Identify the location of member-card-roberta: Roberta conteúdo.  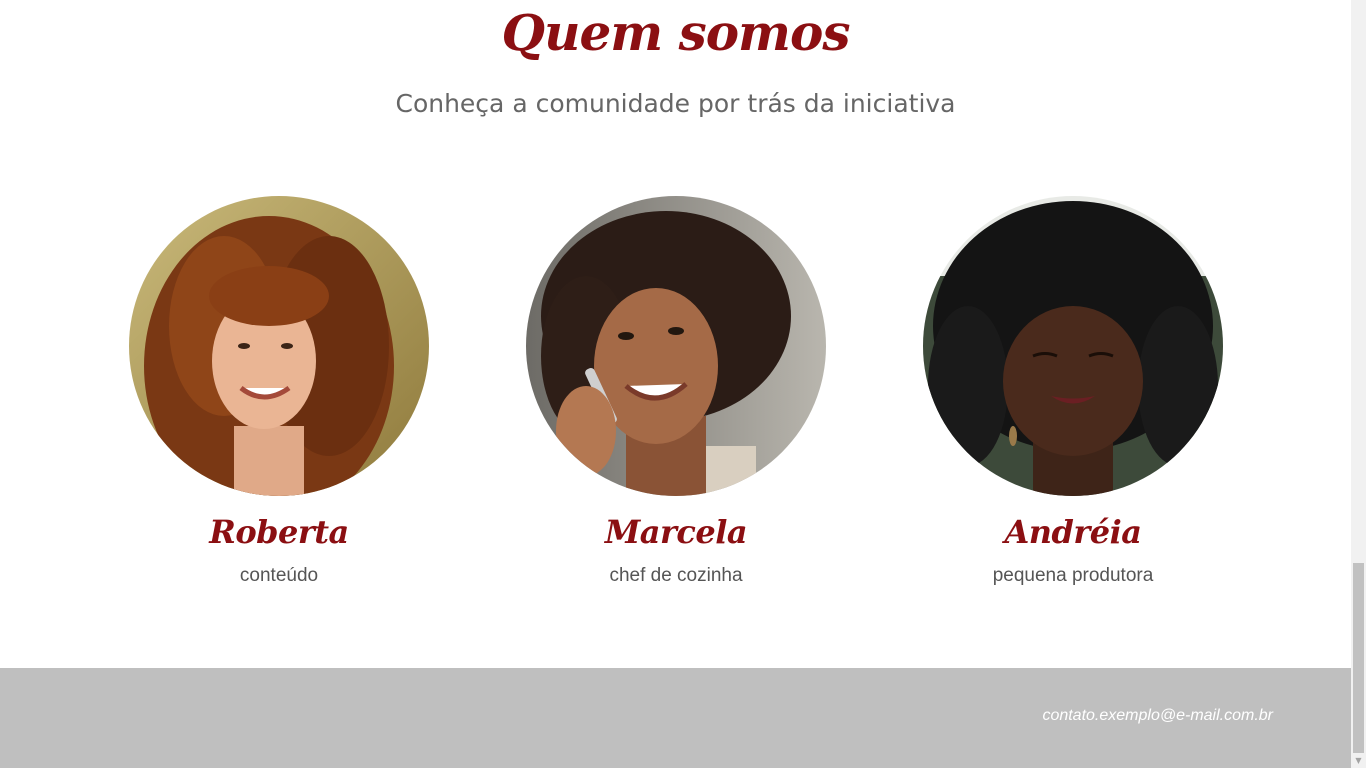
(279, 392).